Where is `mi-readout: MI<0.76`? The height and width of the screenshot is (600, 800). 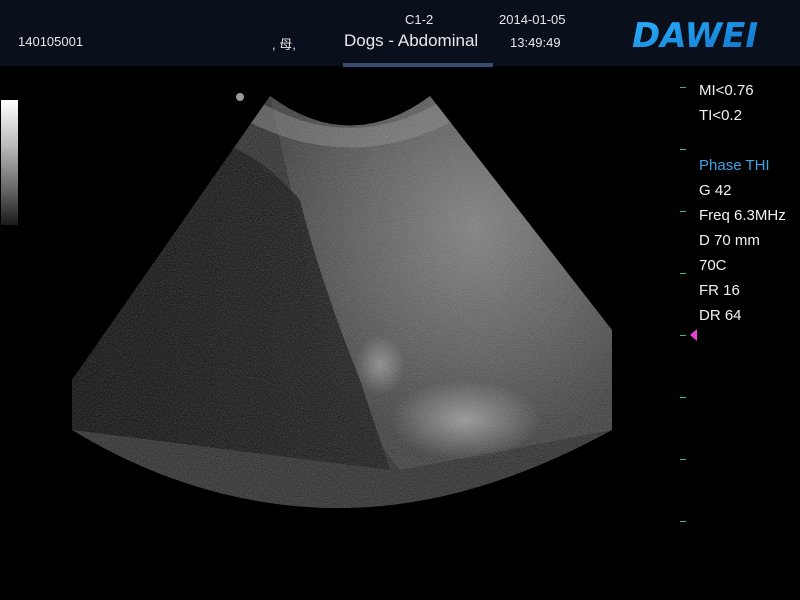 mi-readout: MI<0.76 is located at coordinates (726, 90).